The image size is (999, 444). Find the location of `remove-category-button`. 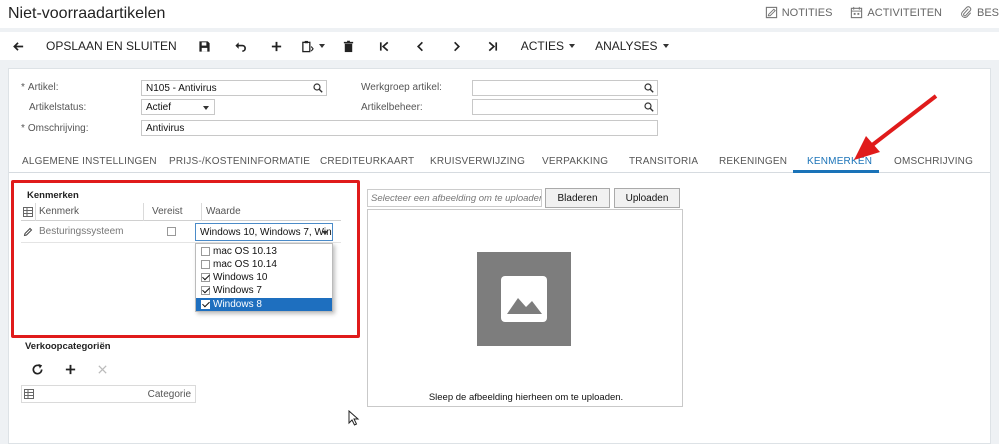

remove-category-button is located at coordinates (102, 369).